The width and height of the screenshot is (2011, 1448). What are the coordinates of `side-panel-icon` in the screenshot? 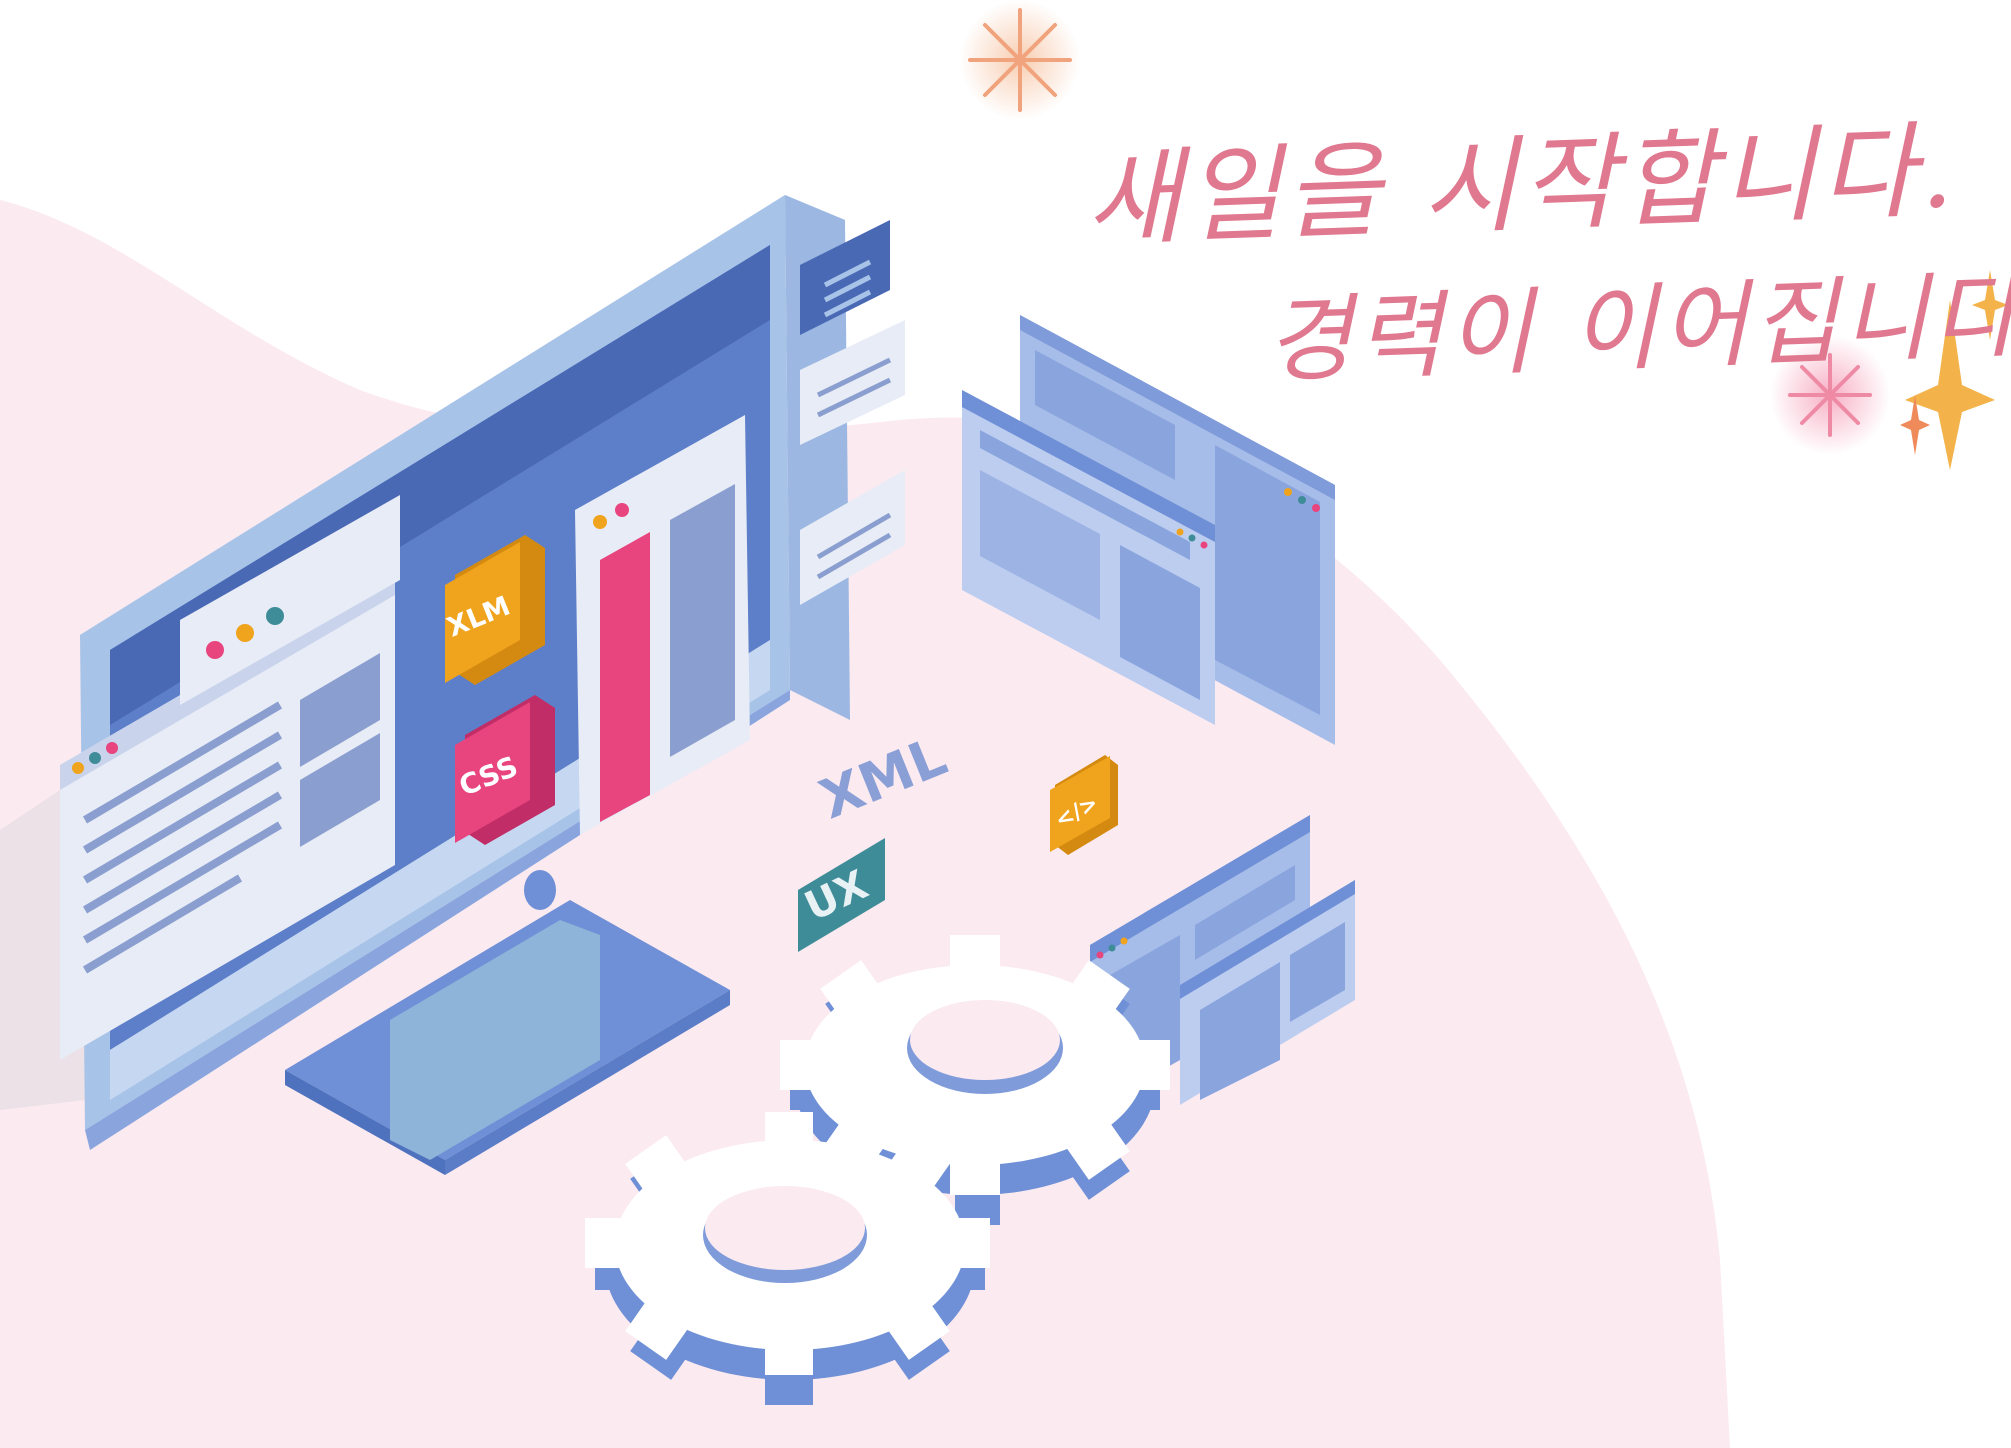 It's located at (852, 412).